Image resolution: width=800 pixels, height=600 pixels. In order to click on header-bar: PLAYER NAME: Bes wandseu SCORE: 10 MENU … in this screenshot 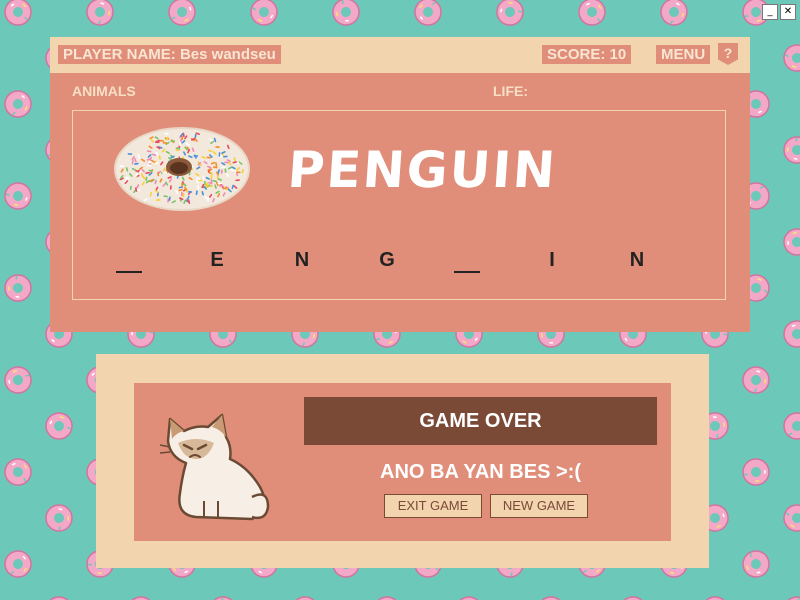, I will do `click(400, 55)`.